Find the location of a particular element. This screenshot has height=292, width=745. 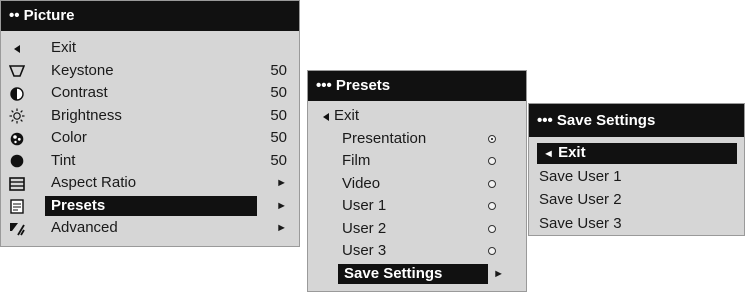

presets-menu-item-save-settings: Save Settings ► is located at coordinates (417, 274).